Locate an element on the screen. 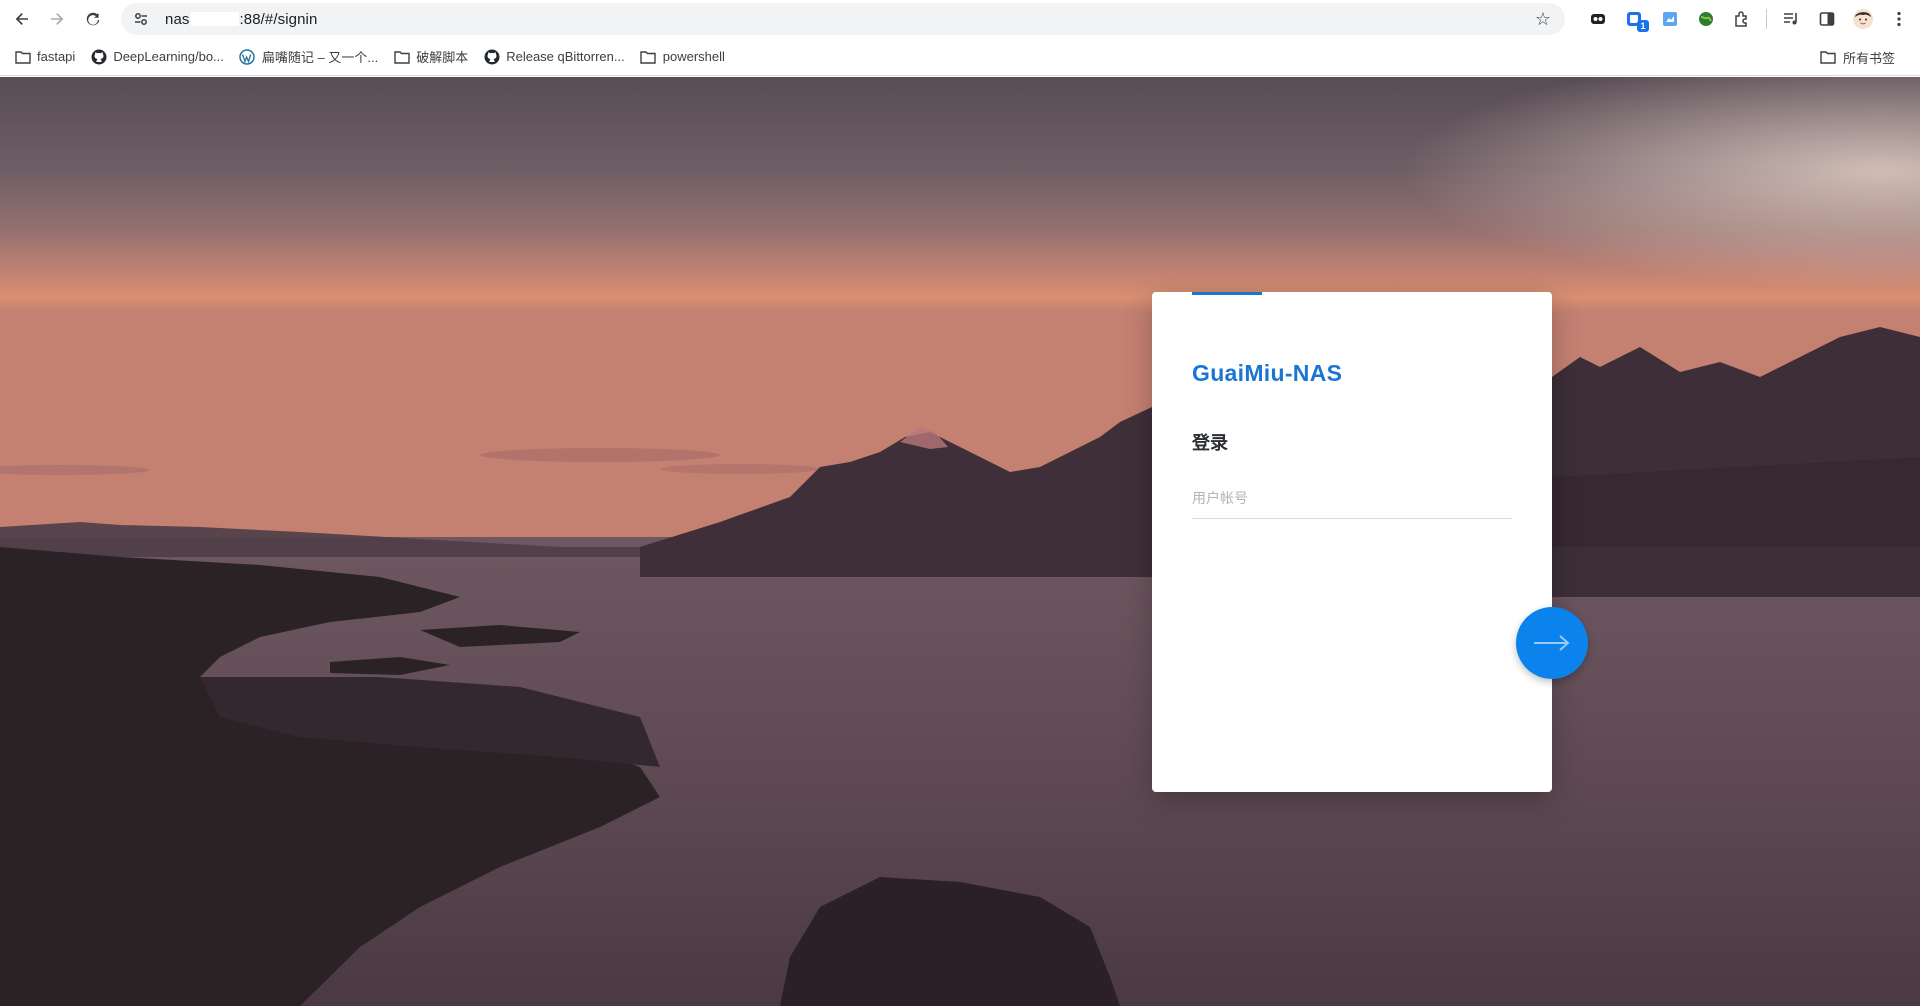  more-menu-icon is located at coordinates (1899, 19).